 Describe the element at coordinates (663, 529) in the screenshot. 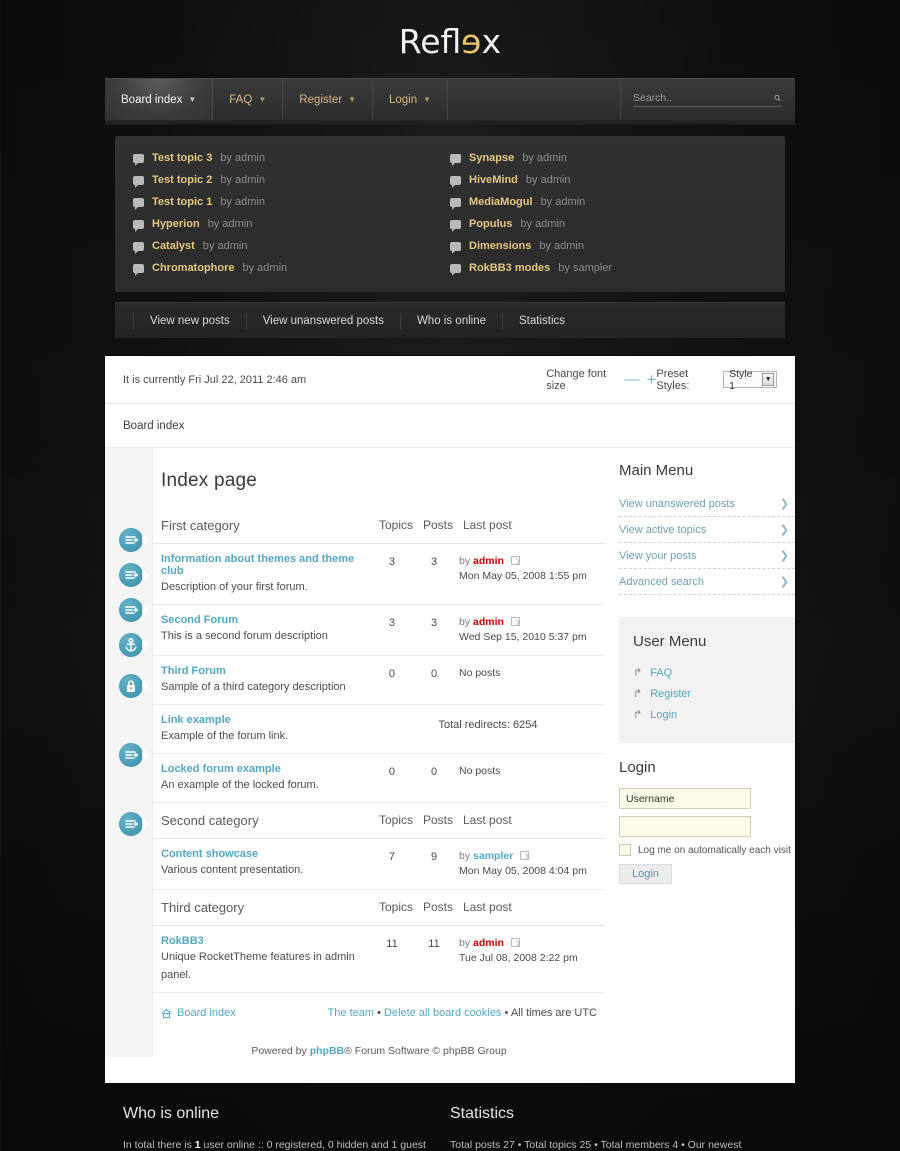

I see `menu-label: View active topics` at that location.